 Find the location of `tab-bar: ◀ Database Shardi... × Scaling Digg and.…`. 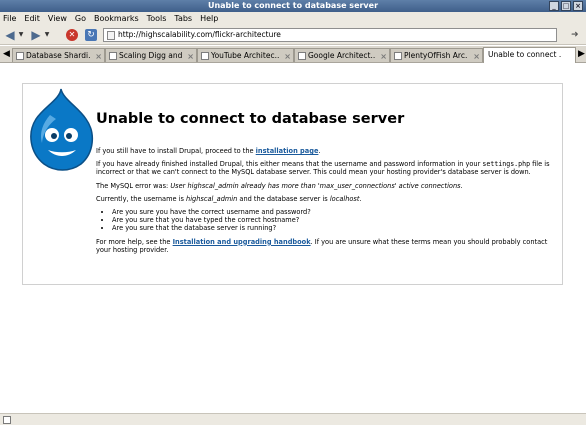

tab-bar: ◀ Database Shardi... × Scaling Digg and.… is located at coordinates (293, 54).